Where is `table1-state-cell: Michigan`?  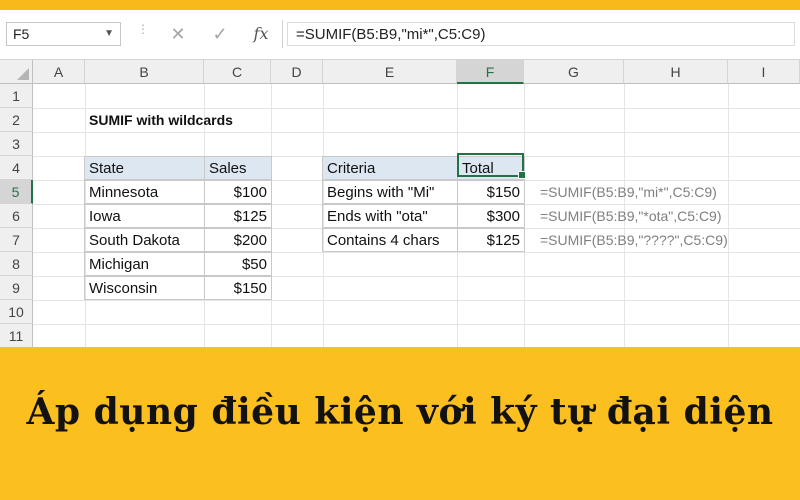 table1-state-cell: Michigan is located at coordinates (144, 264).